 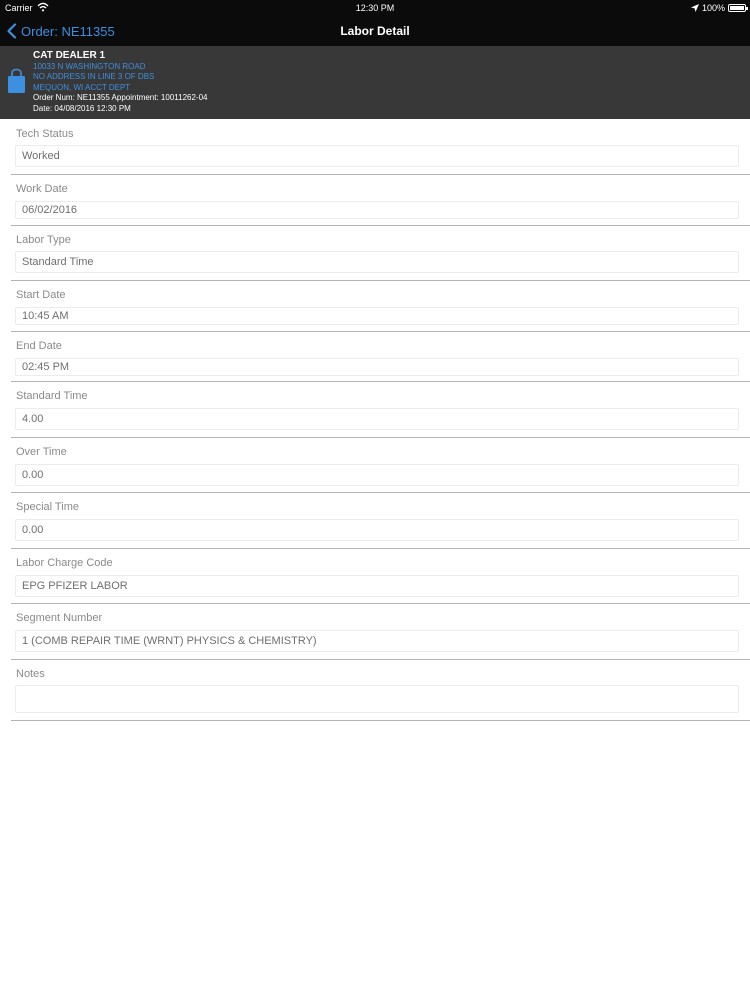 I want to click on labor-type-input: Standard Time, so click(x=377, y=262).